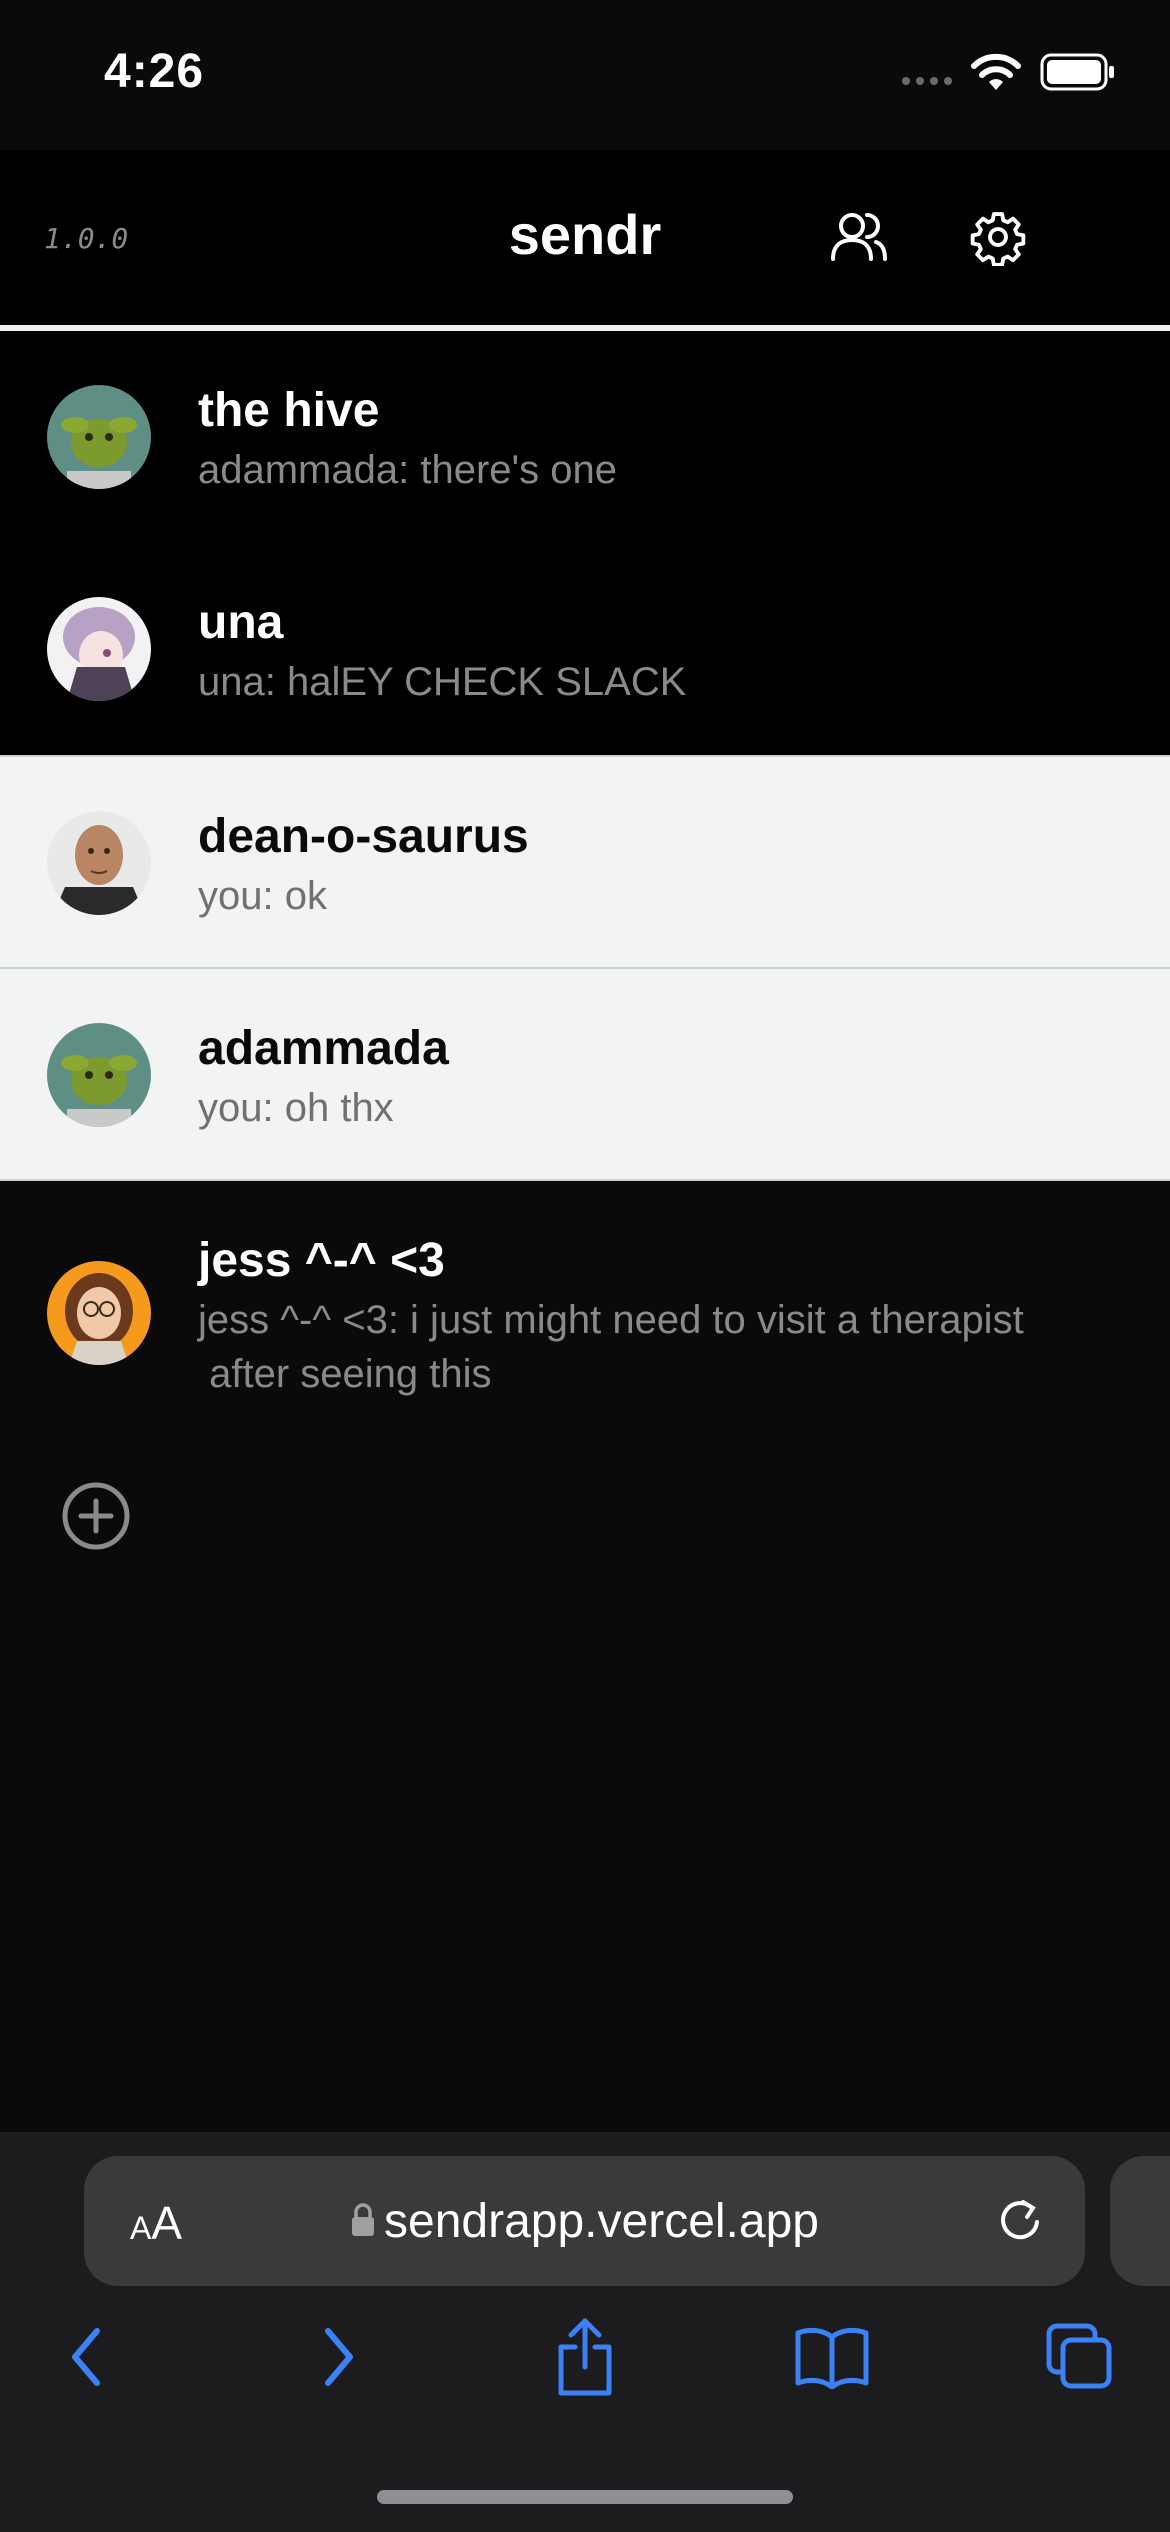 This screenshot has width=1170, height=2532. I want to click on add-chat-button, so click(96, 1516).